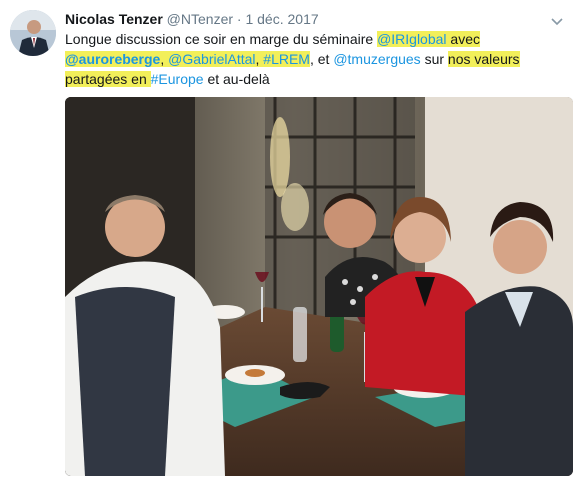  What do you see at coordinates (281, 19) in the screenshot?
I see `tweet-date: 1 déc. 2017` at bounding box center [281, 19].